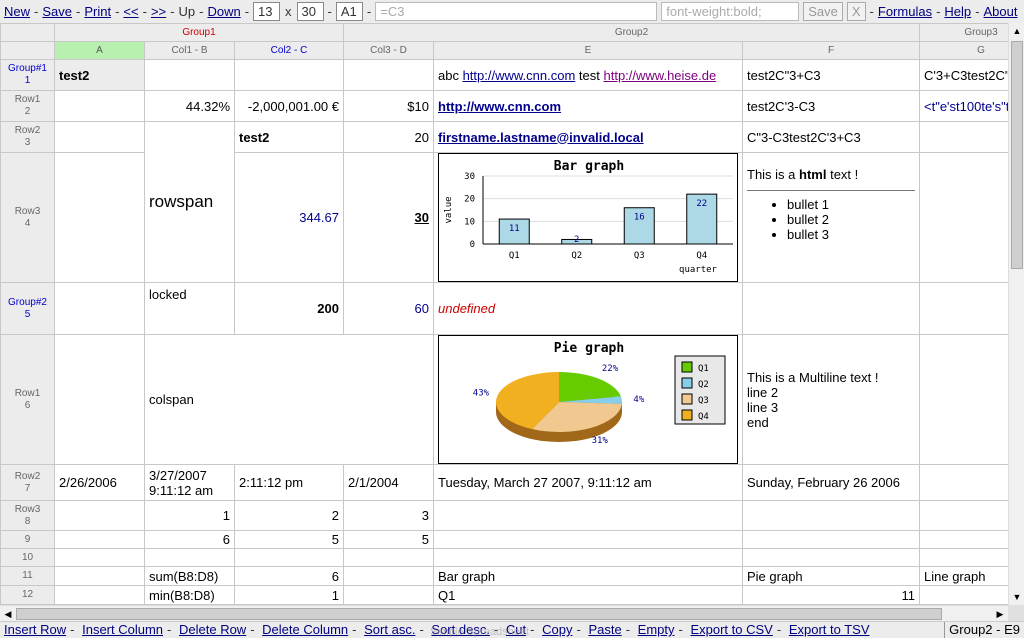  Describe the element at coordinates (499, 106) in the screenshot. I see `cnn-link-bold: http://www.cnn.com` at that location.